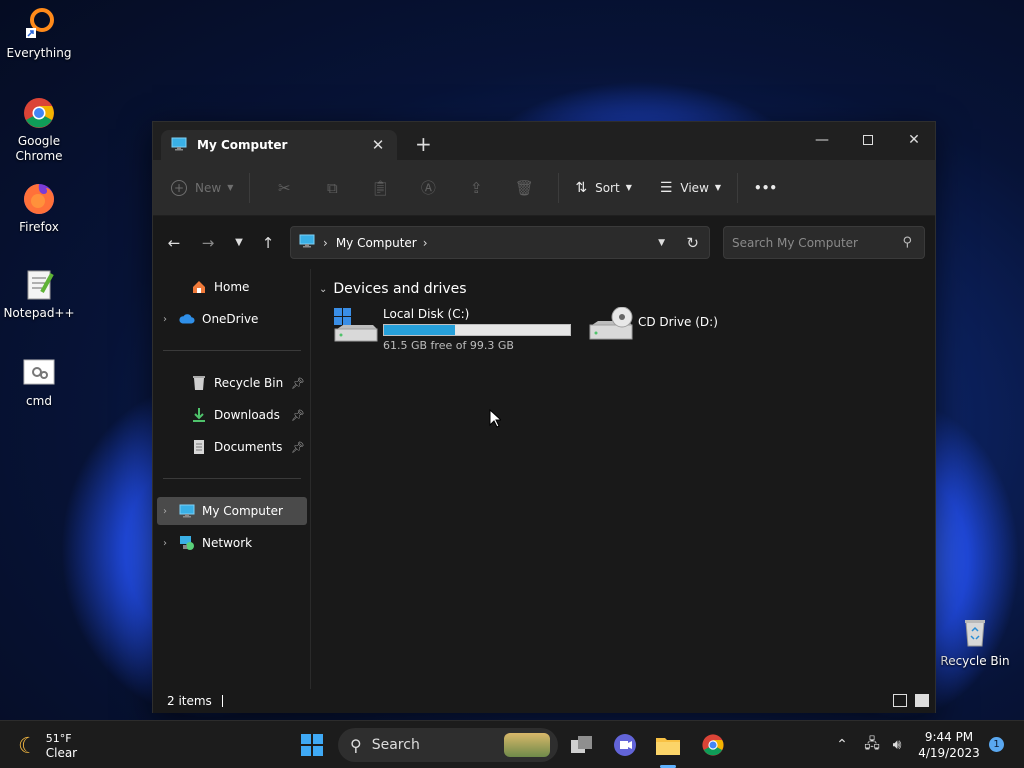  I want to click on network-tray-button: 🖧︎, so click(872, 745).